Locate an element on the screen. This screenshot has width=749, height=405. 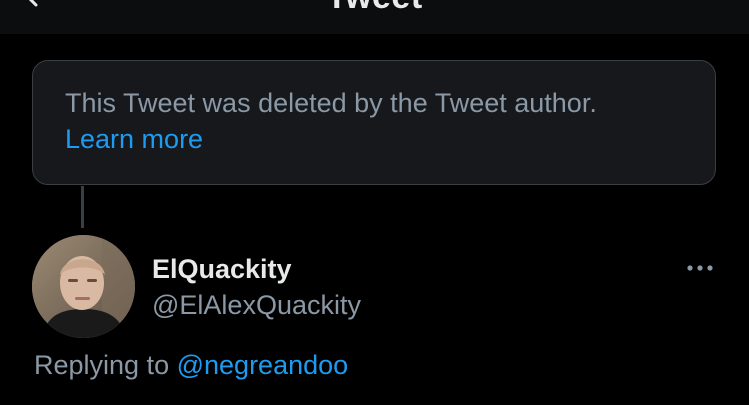
replying-to-line: Replying to @negreandoo is located at coordinates (191, 365).